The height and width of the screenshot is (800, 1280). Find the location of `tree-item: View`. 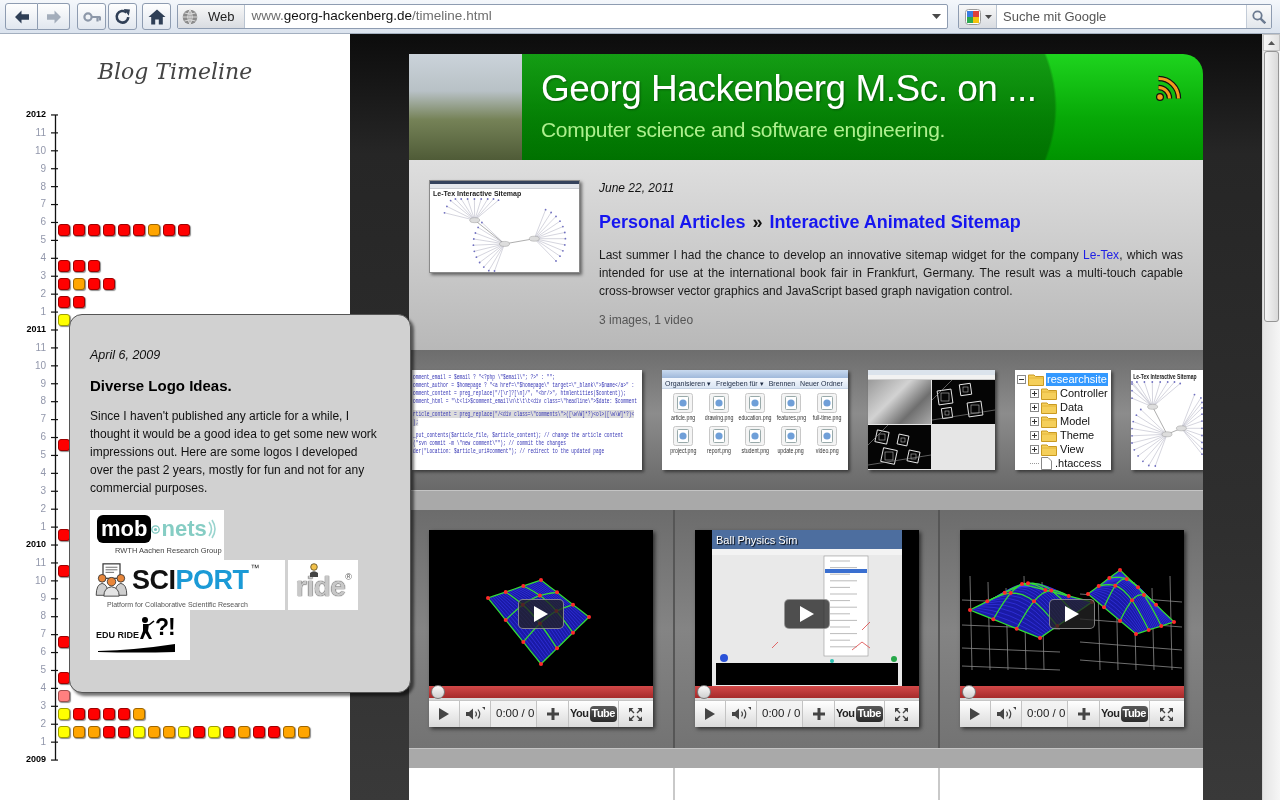

tree-item: View is located at coordinates (1072, 449).